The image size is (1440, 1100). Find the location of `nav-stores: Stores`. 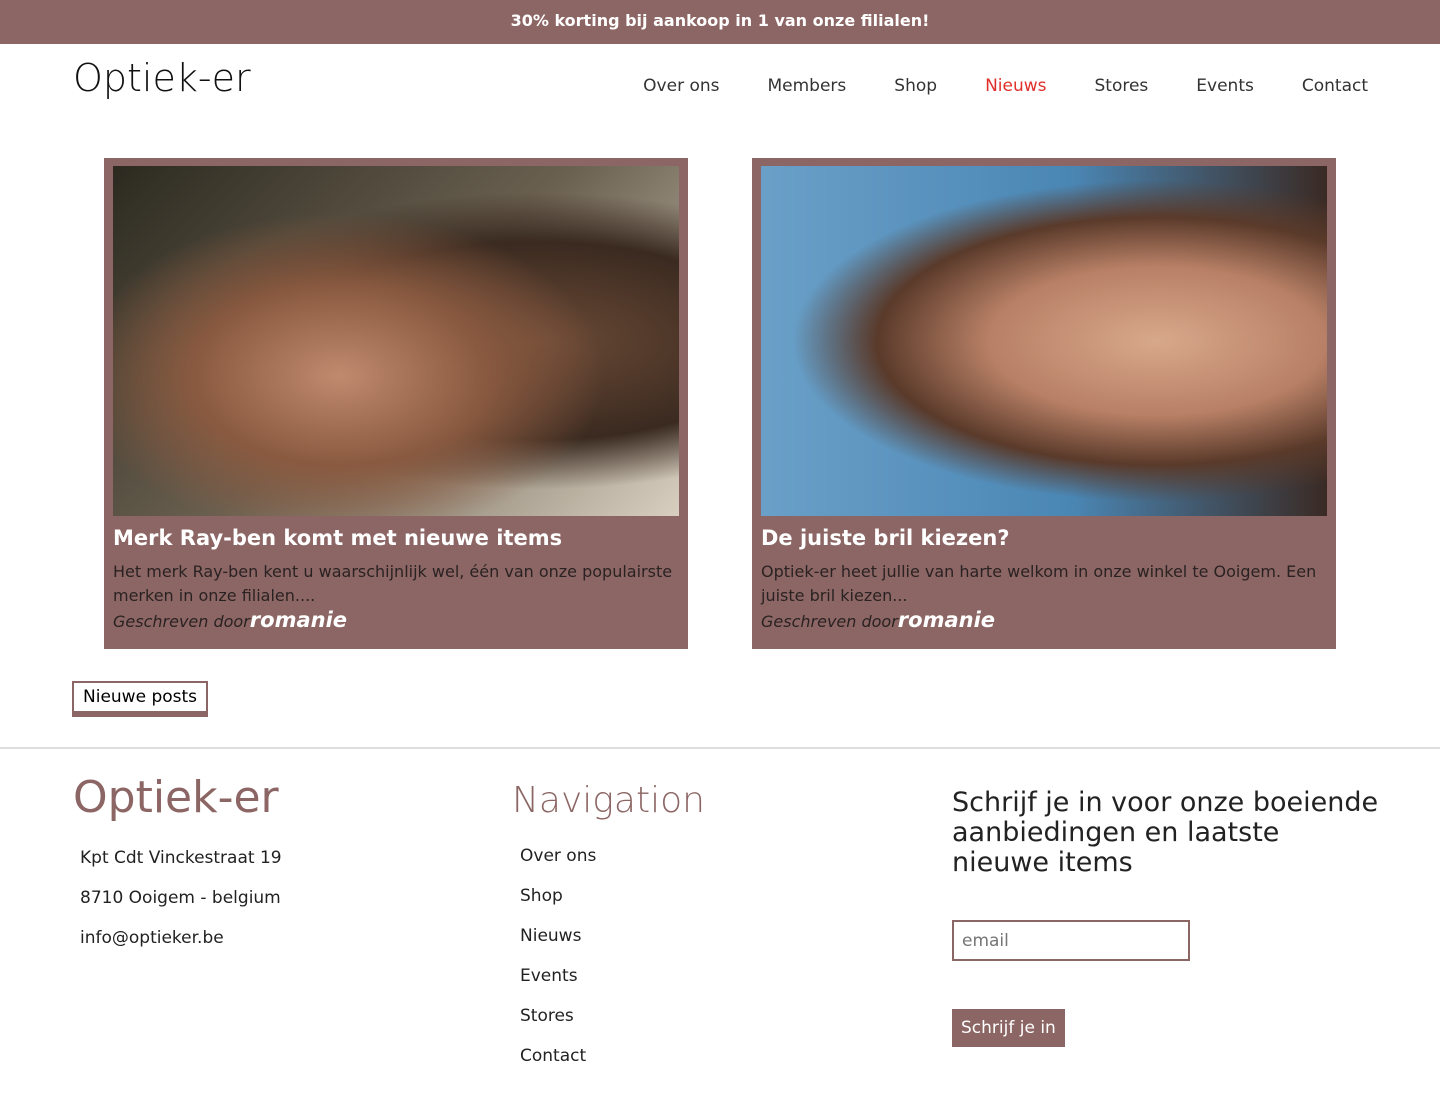

nav-stores: Stores is located at coordinates (1122, 86).